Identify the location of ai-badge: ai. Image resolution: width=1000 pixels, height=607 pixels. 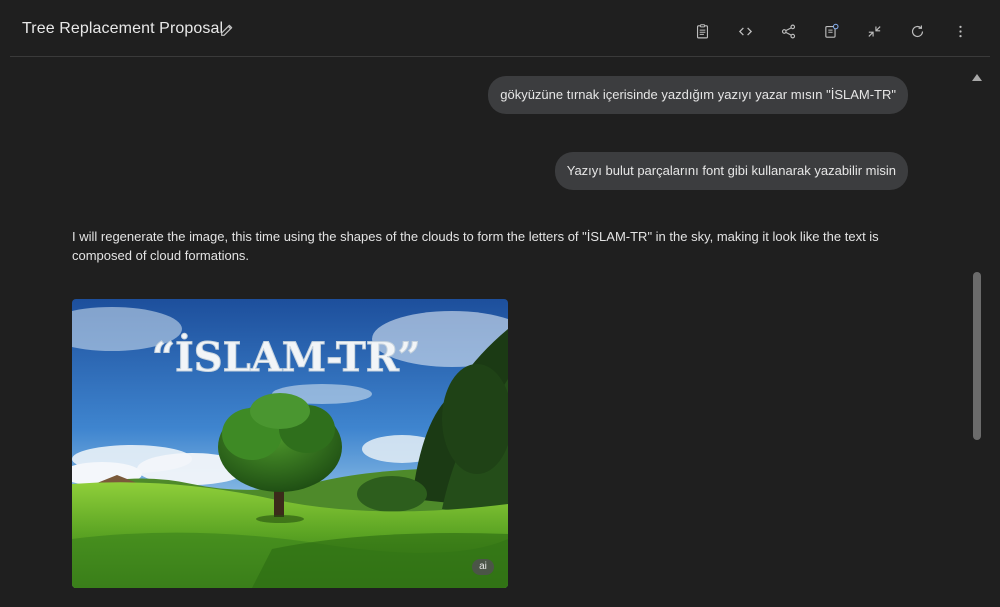
(483, 567).